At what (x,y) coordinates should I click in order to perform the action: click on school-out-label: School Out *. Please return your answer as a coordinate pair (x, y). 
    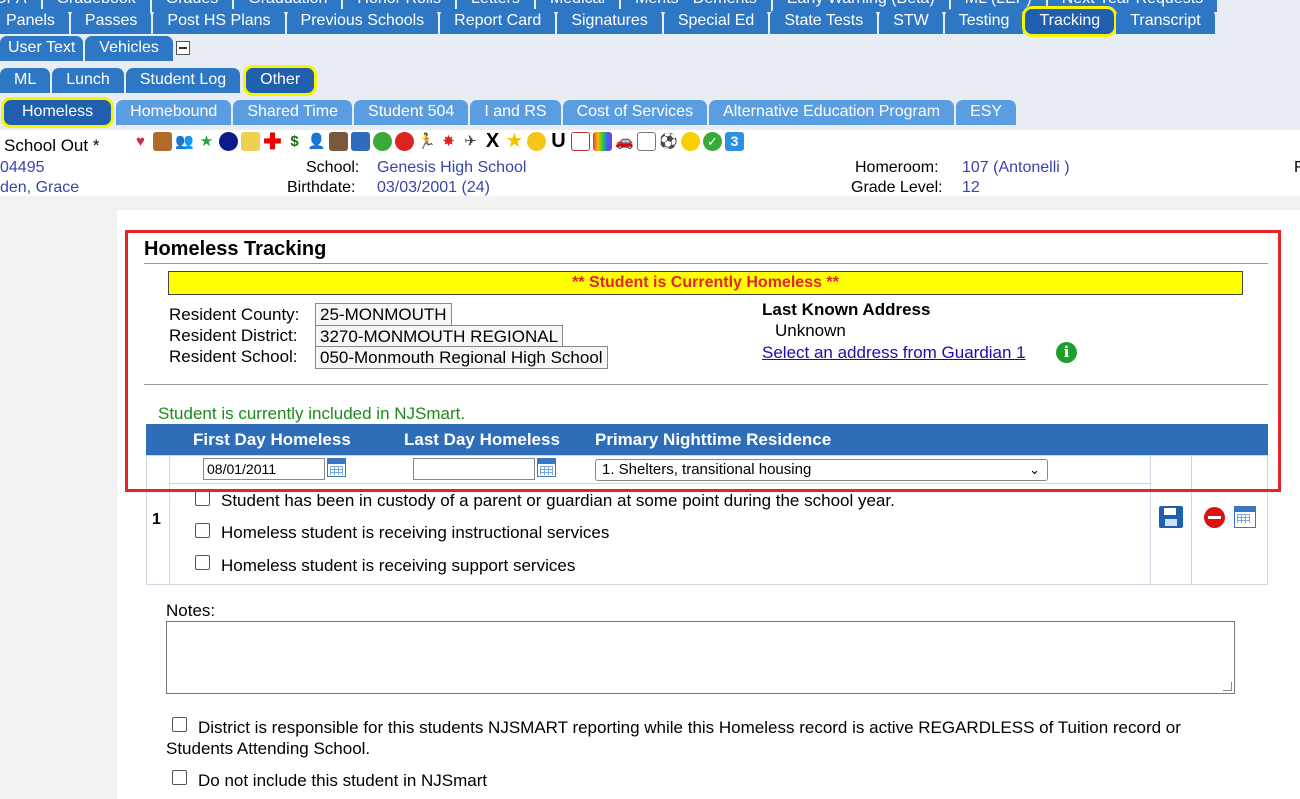
    Looking at the image, I should click on (52, 145).